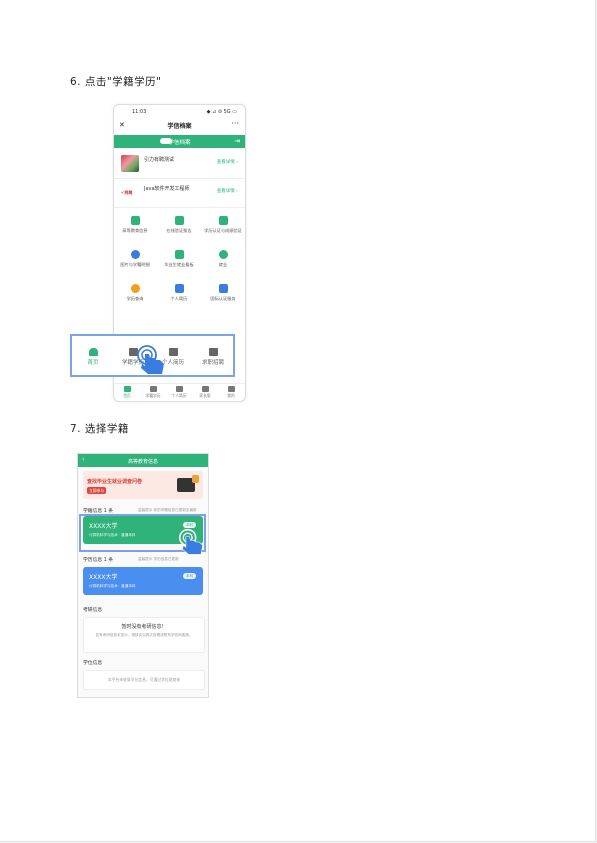  What do you see at coordinates (99, 429) in the screenshot?
I see `step-7-title: 7. 选择学籍` at bounding box center [99, 429].